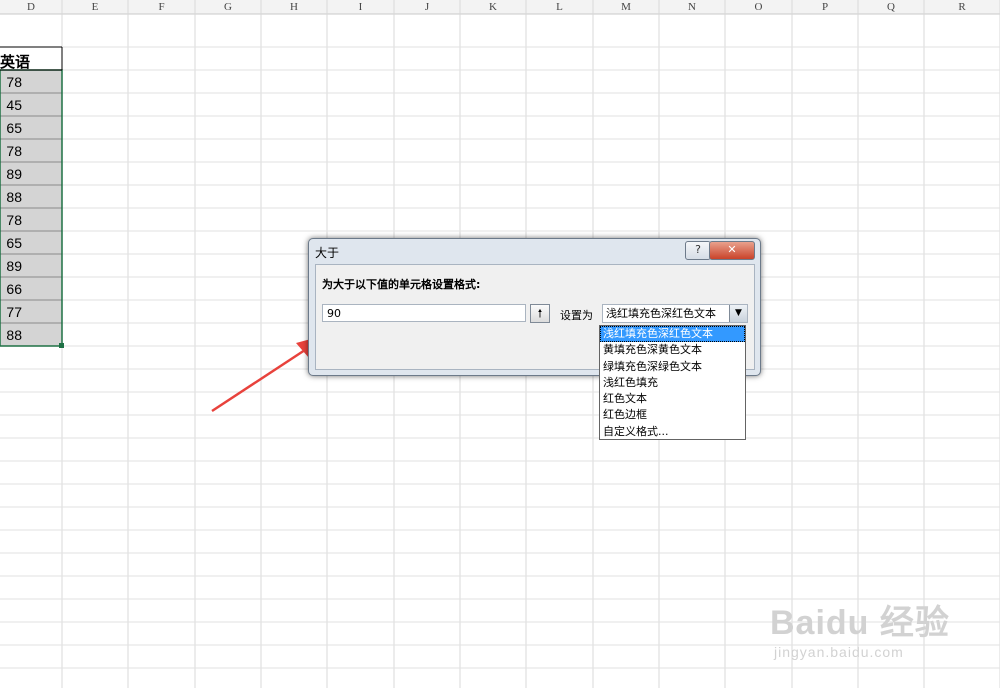  What do you see at coordinates (95, 7) in the screenshot?
I see `column-header-e: E` at bounding box center [95, 7].